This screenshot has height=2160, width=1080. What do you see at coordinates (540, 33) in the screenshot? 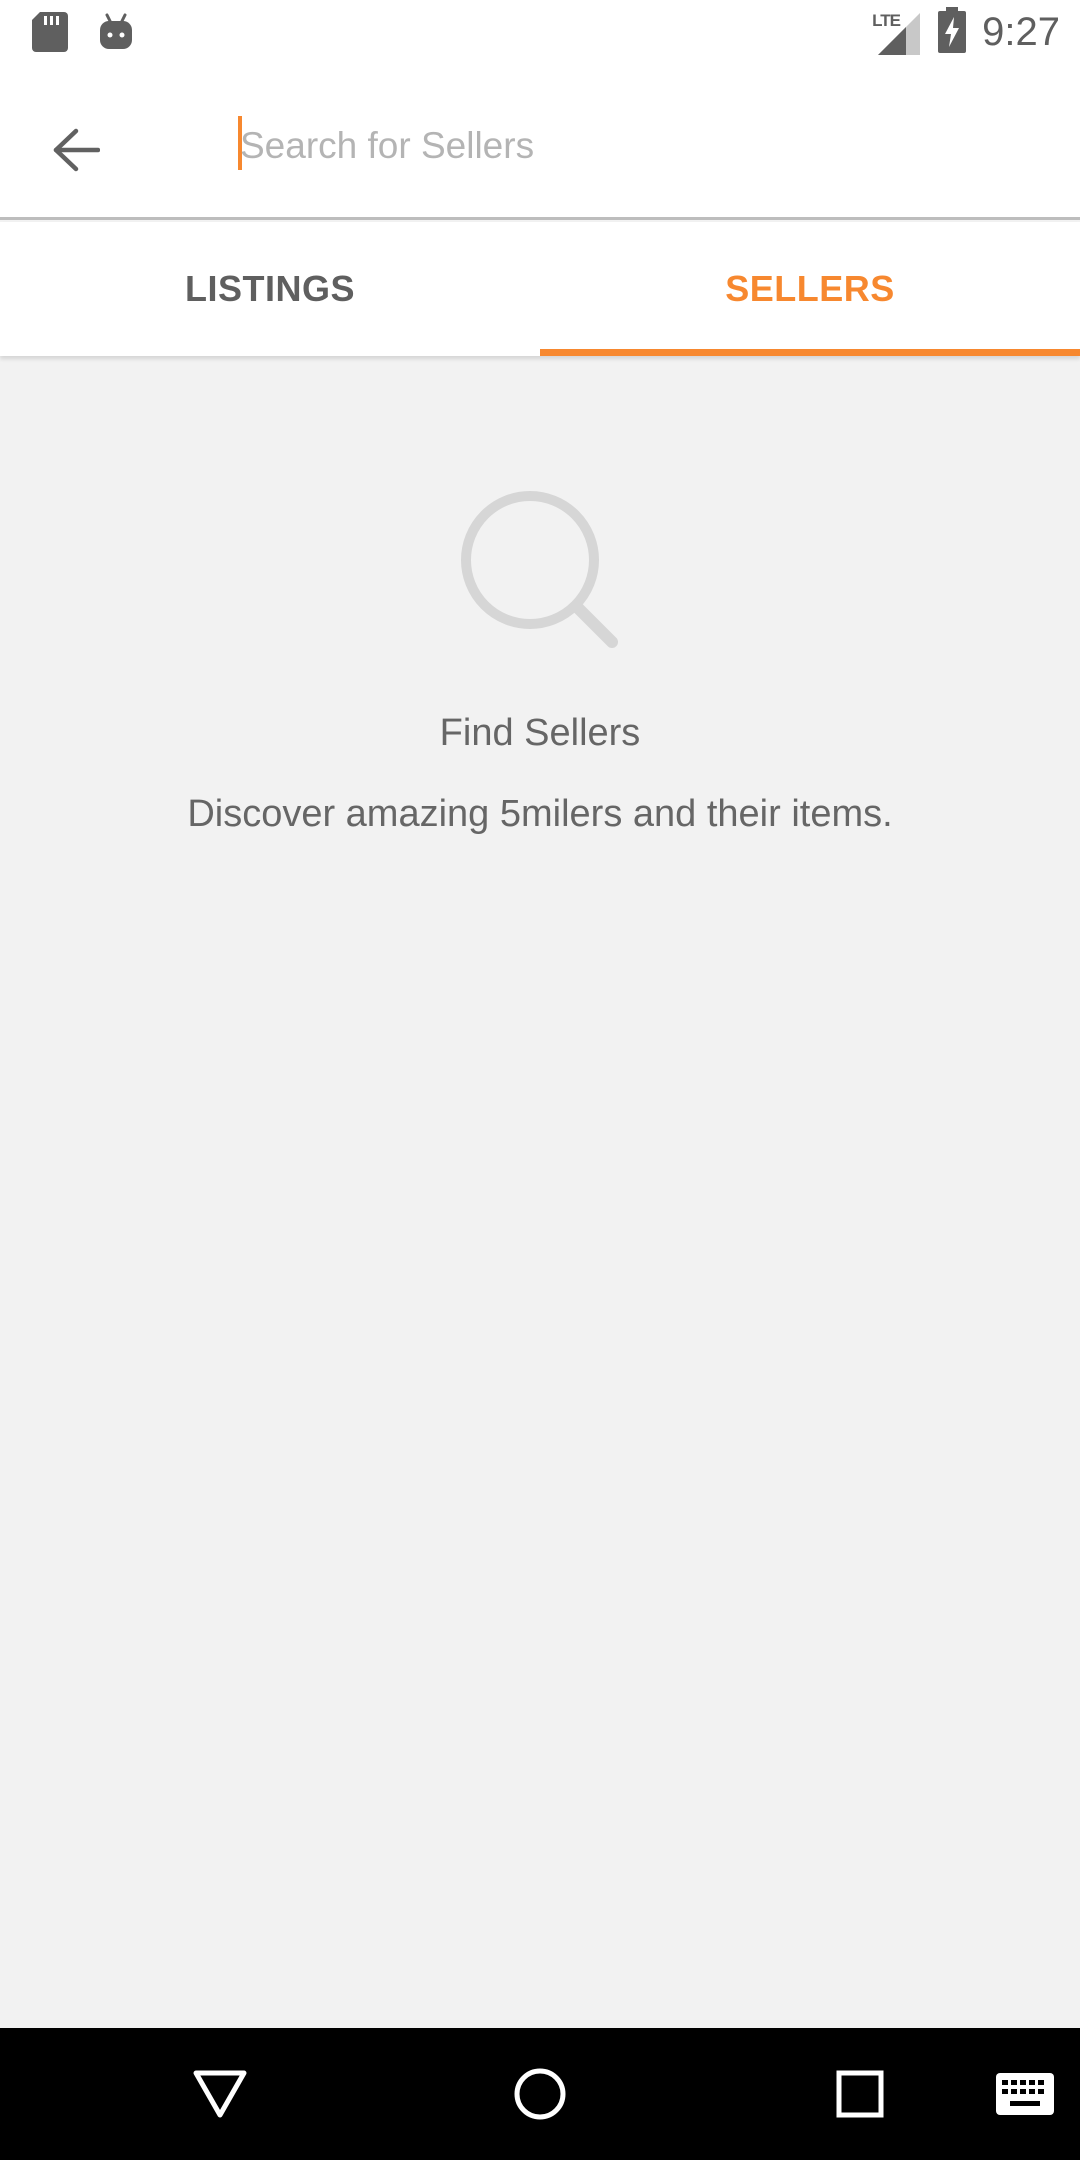
I see `status-bar: LTE 9:27` at bounding box center [540, 33].